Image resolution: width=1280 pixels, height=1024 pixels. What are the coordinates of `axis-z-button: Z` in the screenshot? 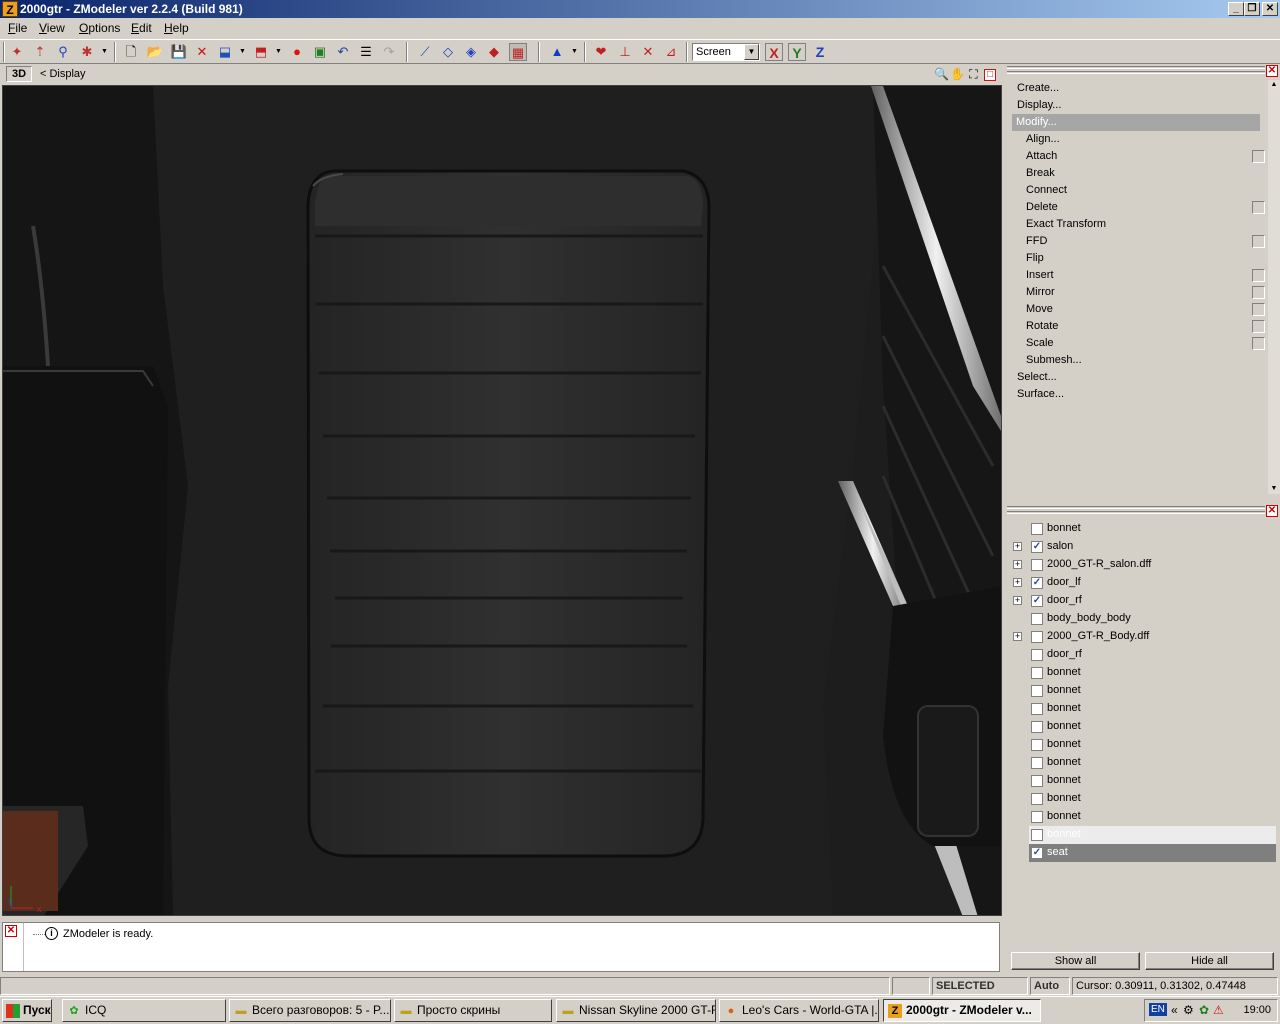 It's located at (820, 52).